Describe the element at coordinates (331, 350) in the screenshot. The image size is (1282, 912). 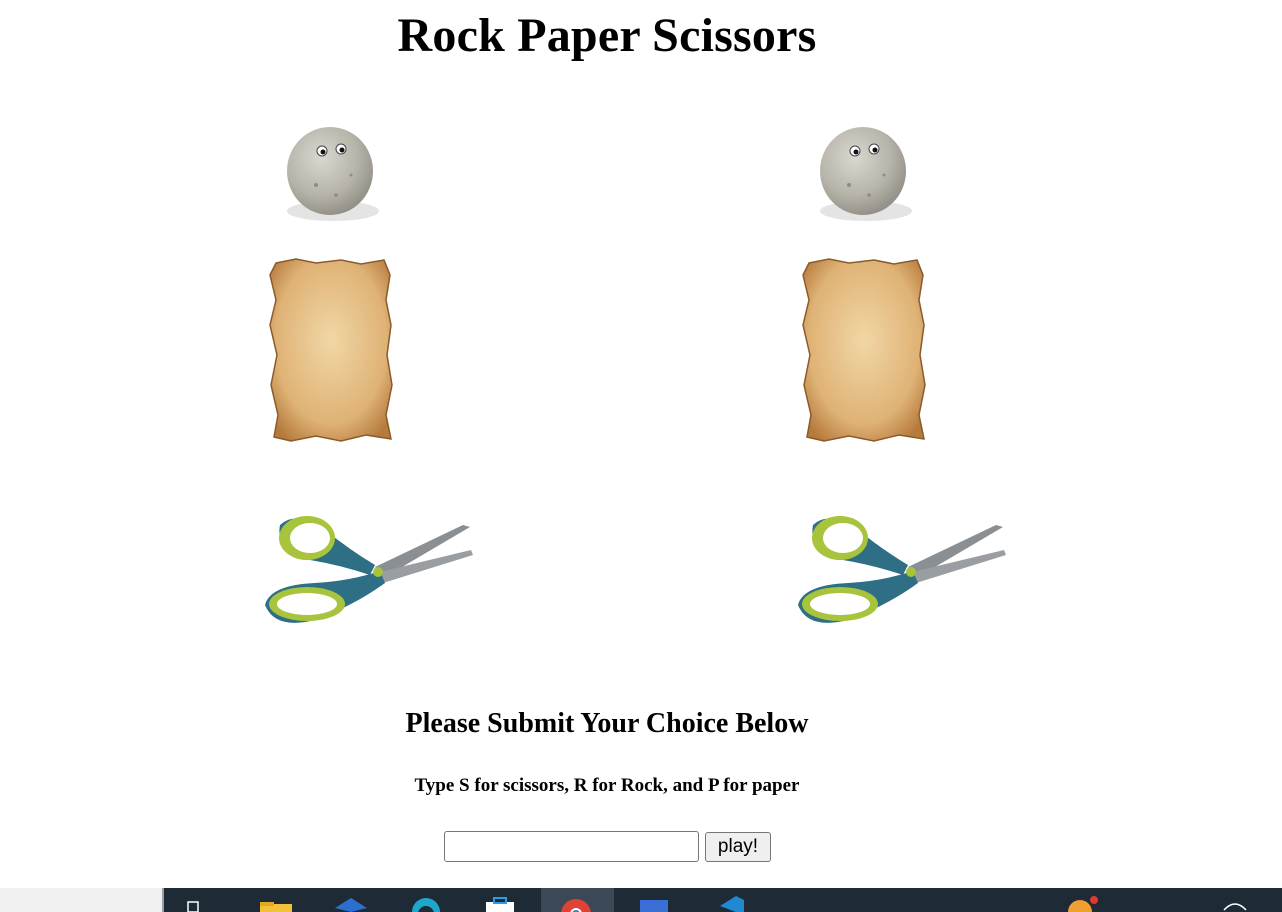
I see `paper-image-left` at that location.